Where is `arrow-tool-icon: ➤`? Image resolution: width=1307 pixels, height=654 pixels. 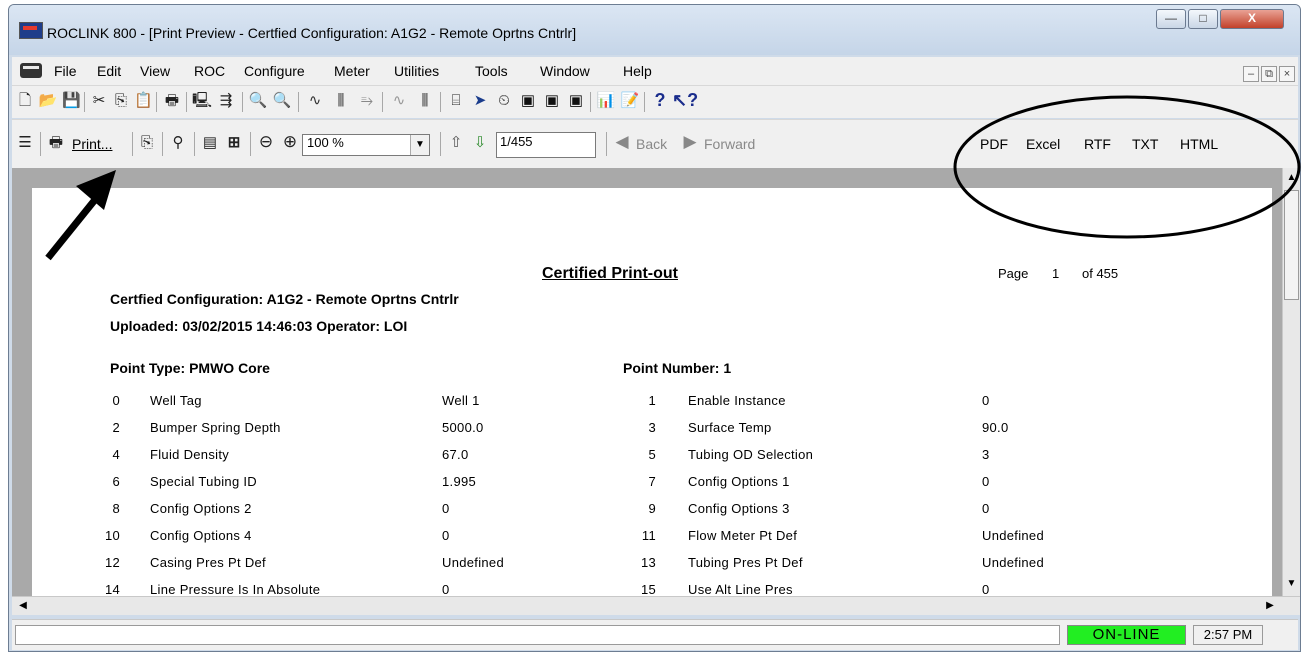 arrow-tool-icon: ➤ is located at coordinates (480, 101).